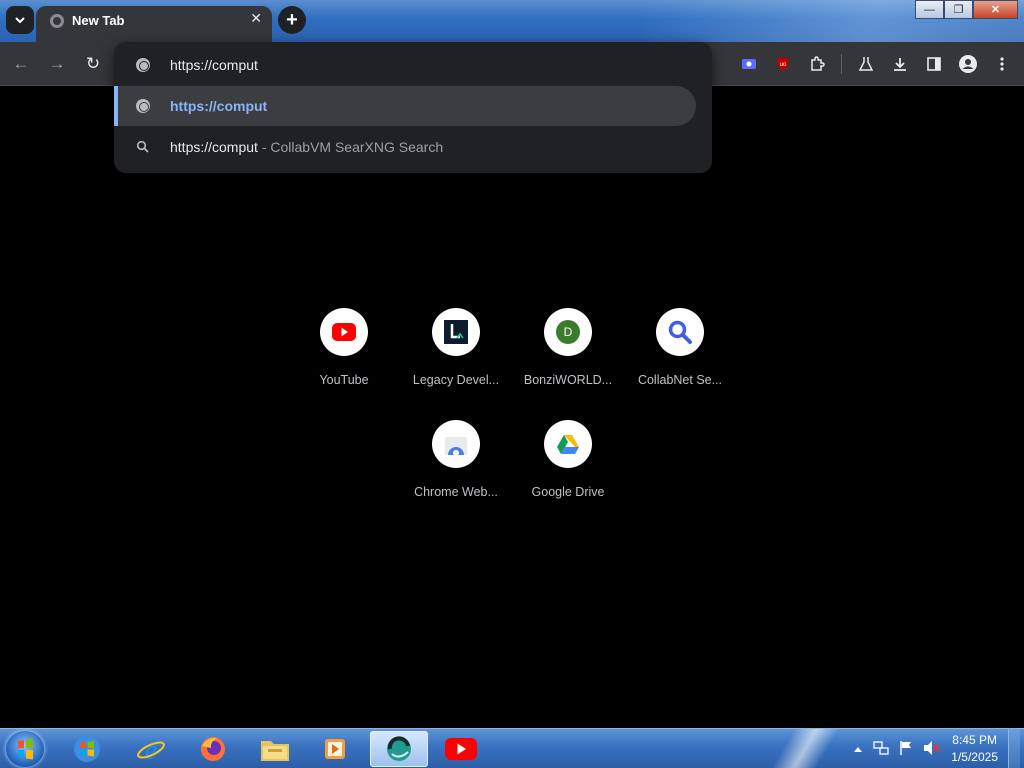 This screenshot has width=1024, height=768. What do you see at coordinates (974, 749) in the screenshot?
I see `clock: 8:45 PM 1/5/2025` at bounding box center [974, 749].